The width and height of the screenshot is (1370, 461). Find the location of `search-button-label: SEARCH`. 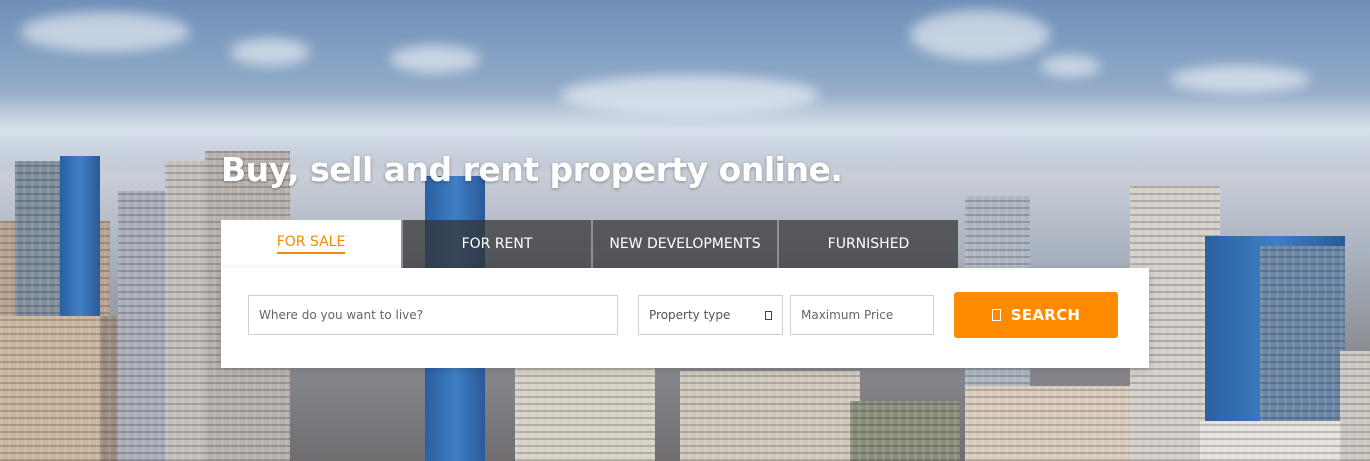

search-button-label: SEARCH is located at coordinates (1045, 315).